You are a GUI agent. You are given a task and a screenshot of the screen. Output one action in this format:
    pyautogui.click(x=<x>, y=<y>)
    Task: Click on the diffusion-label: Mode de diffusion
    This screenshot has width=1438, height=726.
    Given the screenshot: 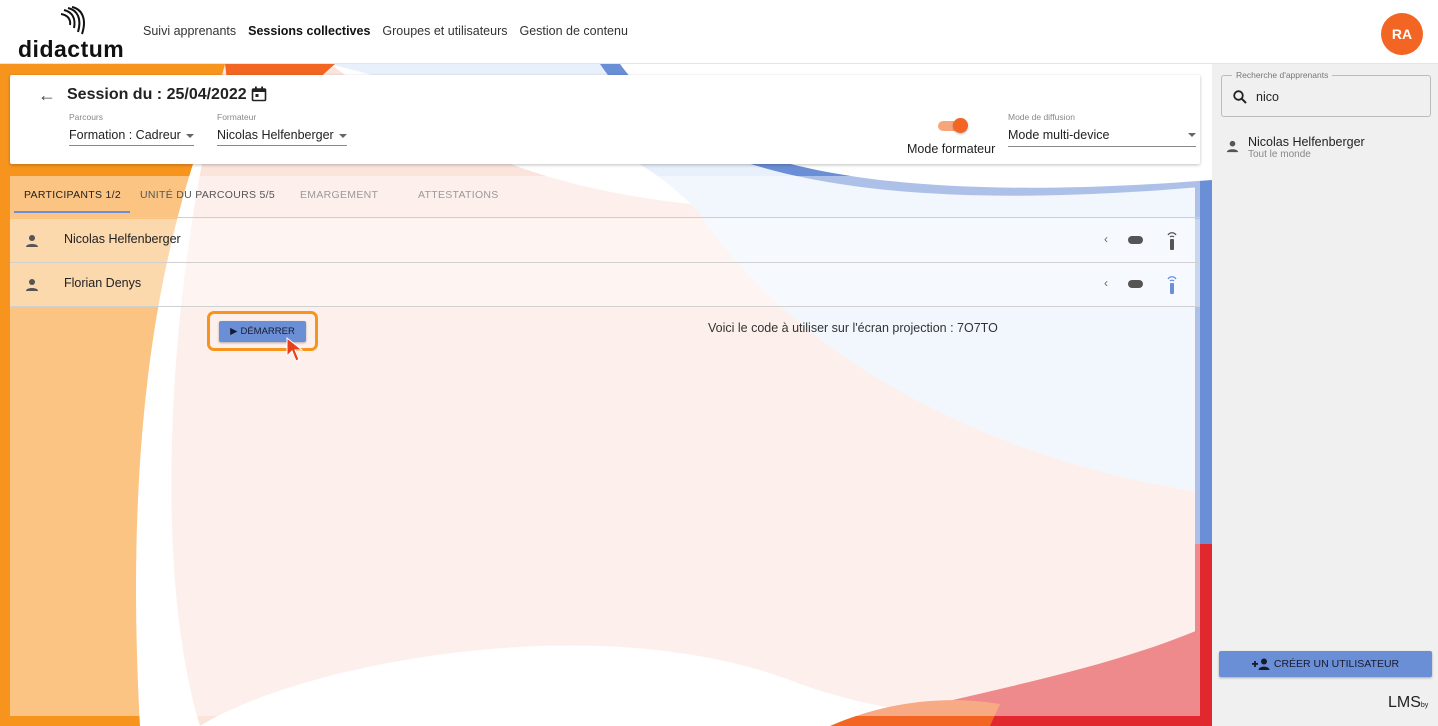 What is the action you would take?
    pyautogui.click(x=1041, y=117)
    